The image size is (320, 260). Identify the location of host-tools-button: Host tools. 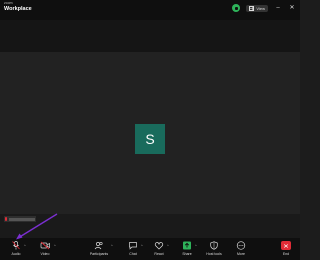
(214, 248).